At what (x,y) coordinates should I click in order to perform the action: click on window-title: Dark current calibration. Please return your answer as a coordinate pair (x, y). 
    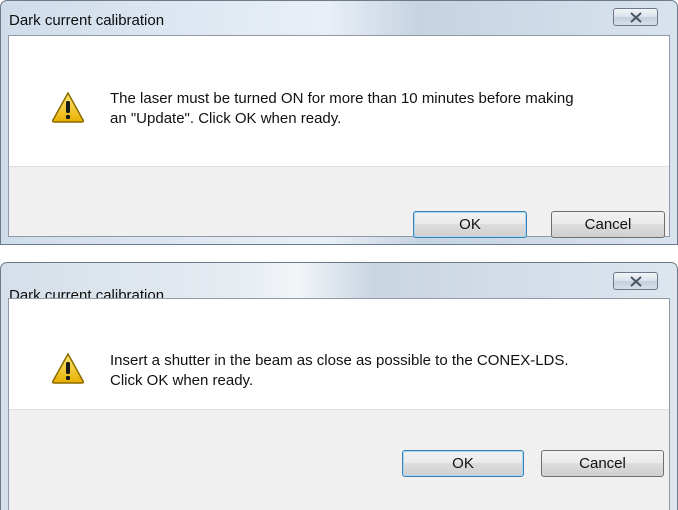
    Looking at the image, I should click on (87, 20).